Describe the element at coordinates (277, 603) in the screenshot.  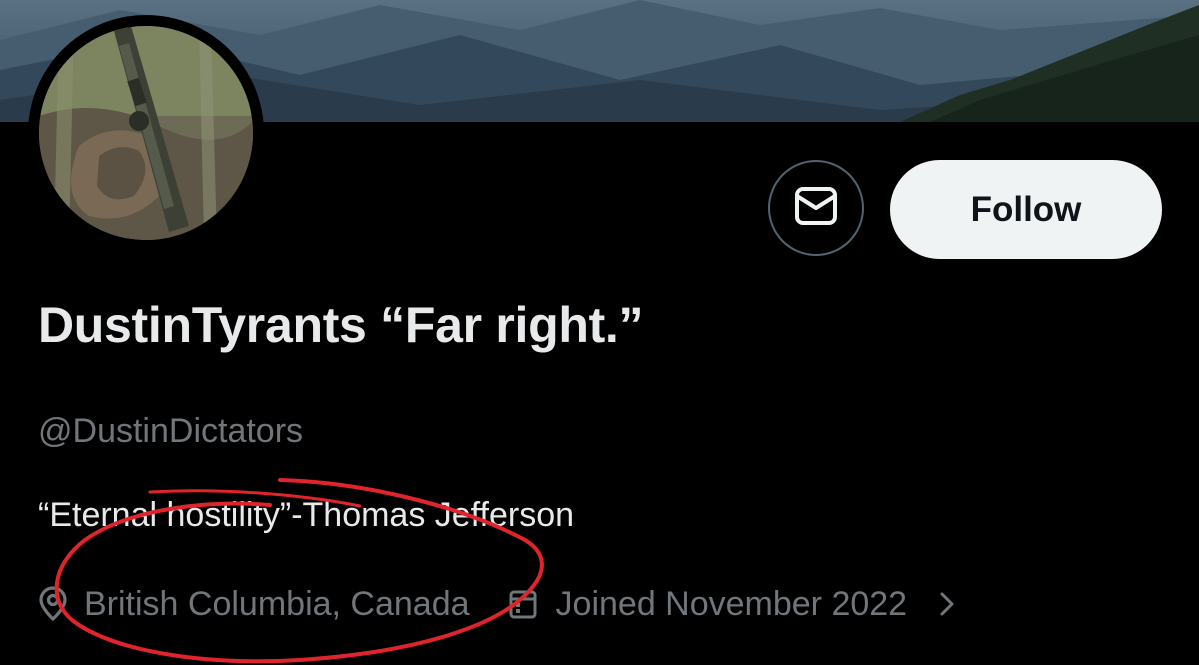
I see `location-text: British Columbia, Canada` at that location.